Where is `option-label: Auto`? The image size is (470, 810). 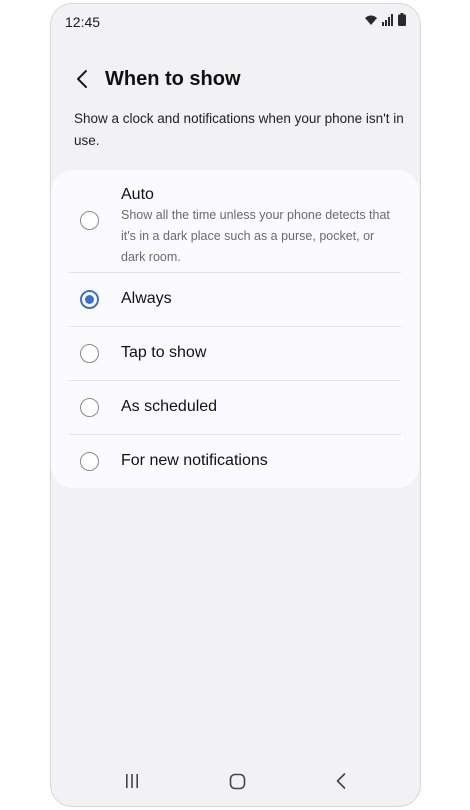 option-label: Auto is located at coordinates (137, 194).